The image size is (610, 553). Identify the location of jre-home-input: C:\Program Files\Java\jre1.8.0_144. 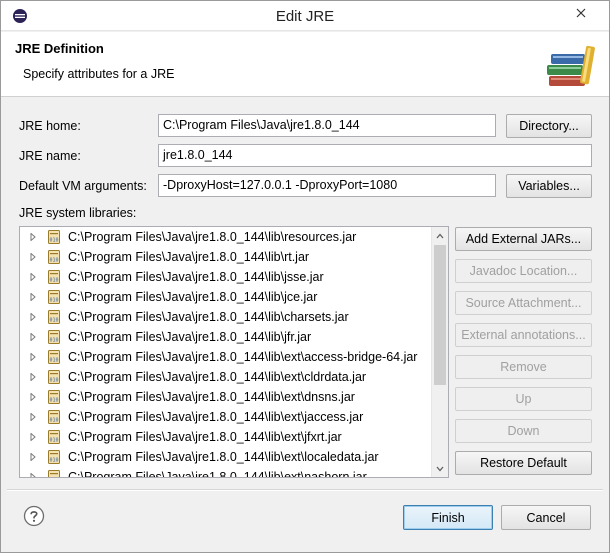
(327, 125).